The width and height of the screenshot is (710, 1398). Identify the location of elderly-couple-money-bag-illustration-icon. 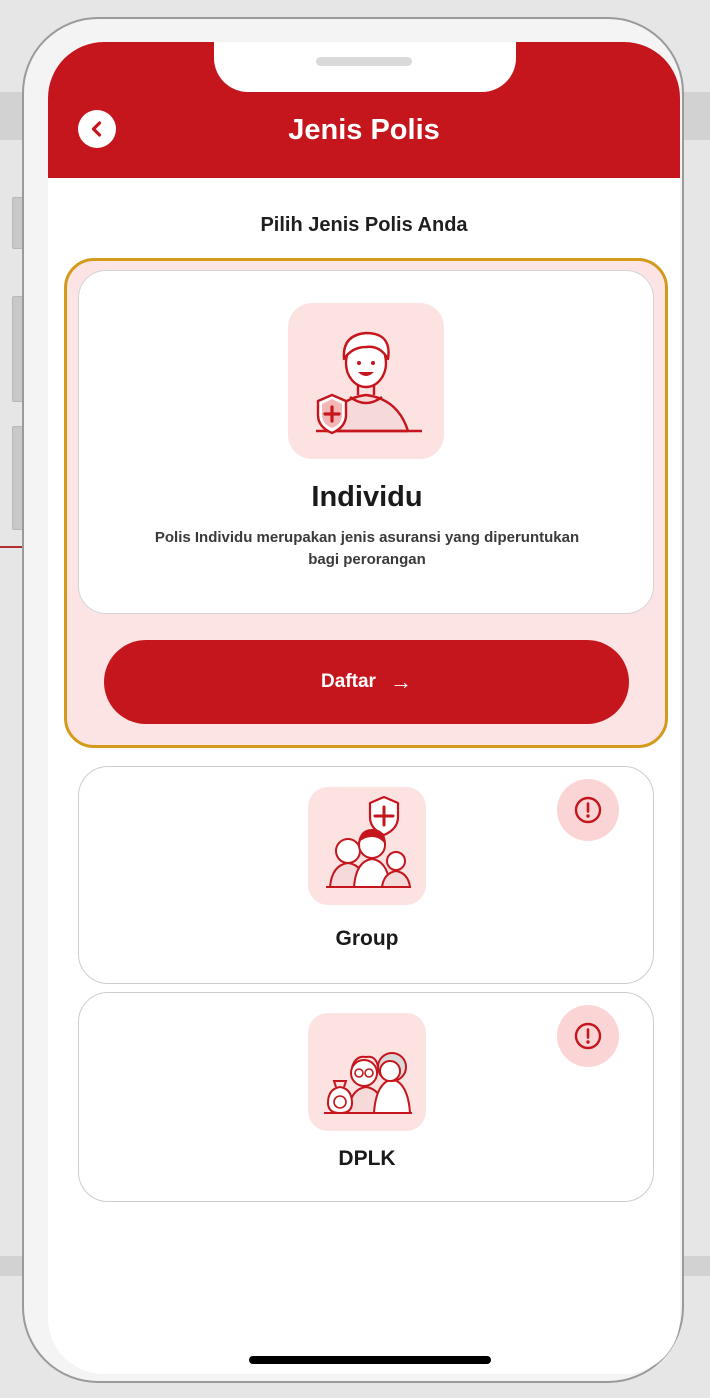
(367, 1072).